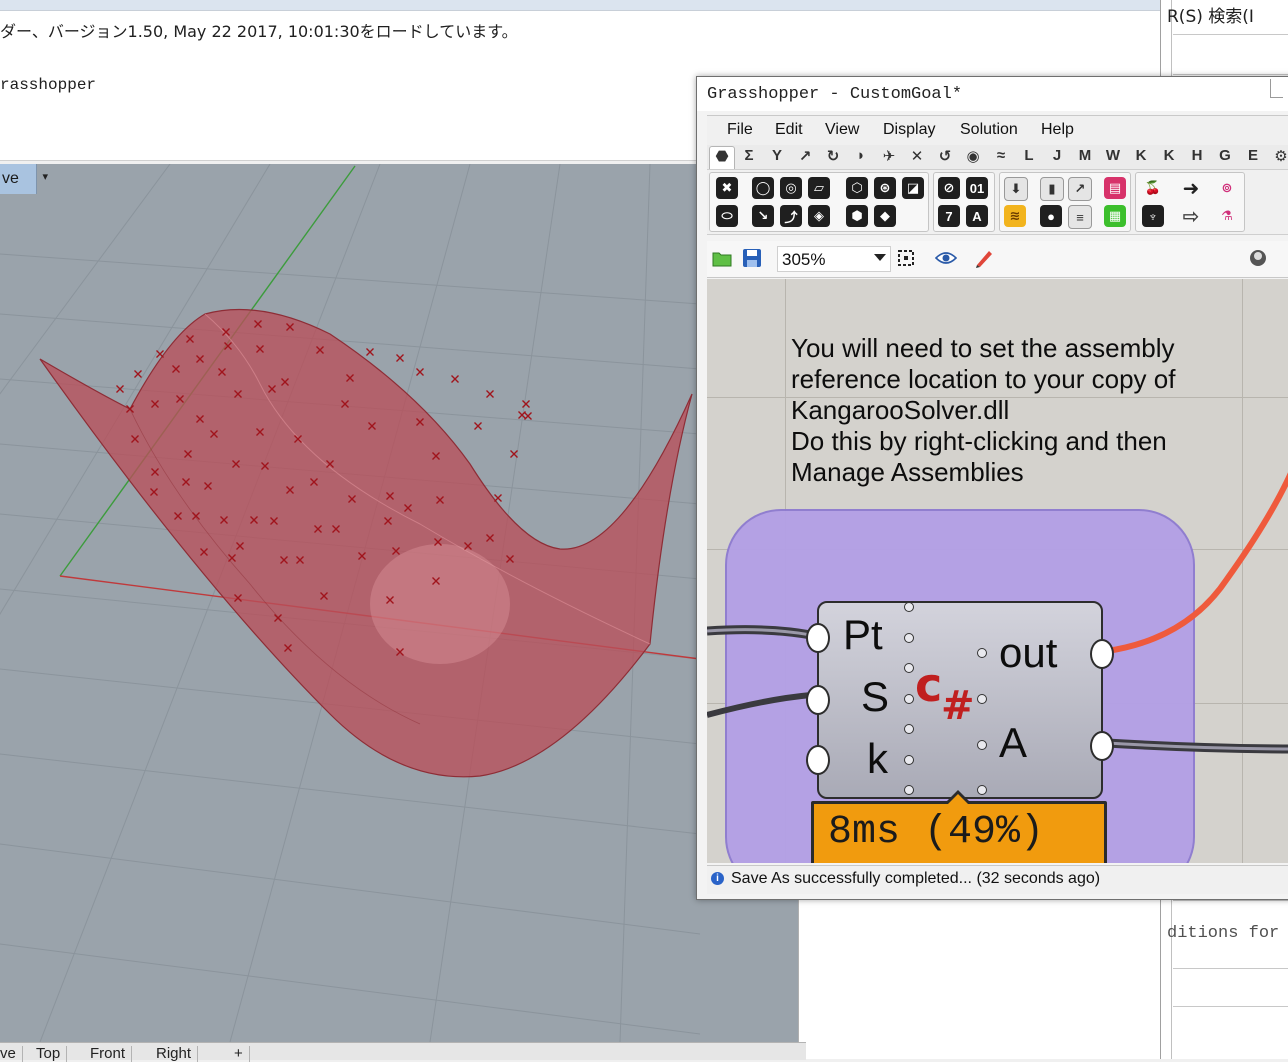  What do you see at coordinates (1080, 217) in the screenshot?
I see `list-icon: ≡` at bounding box center [1080, 217].